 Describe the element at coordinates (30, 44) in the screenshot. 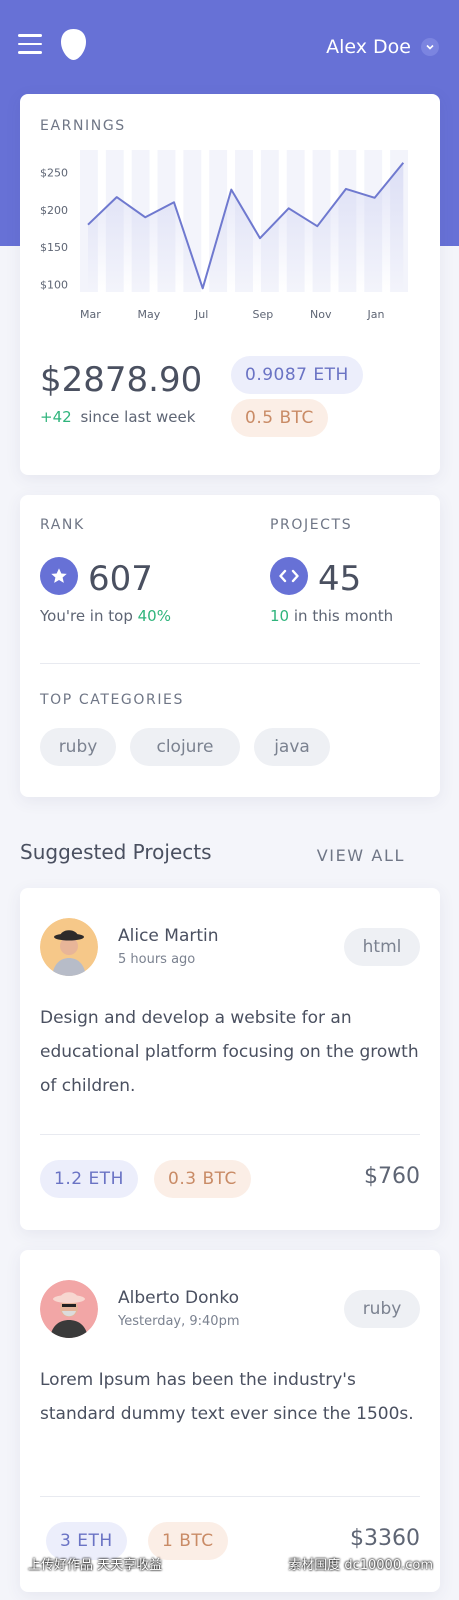

I see `menu-icon` at that location.